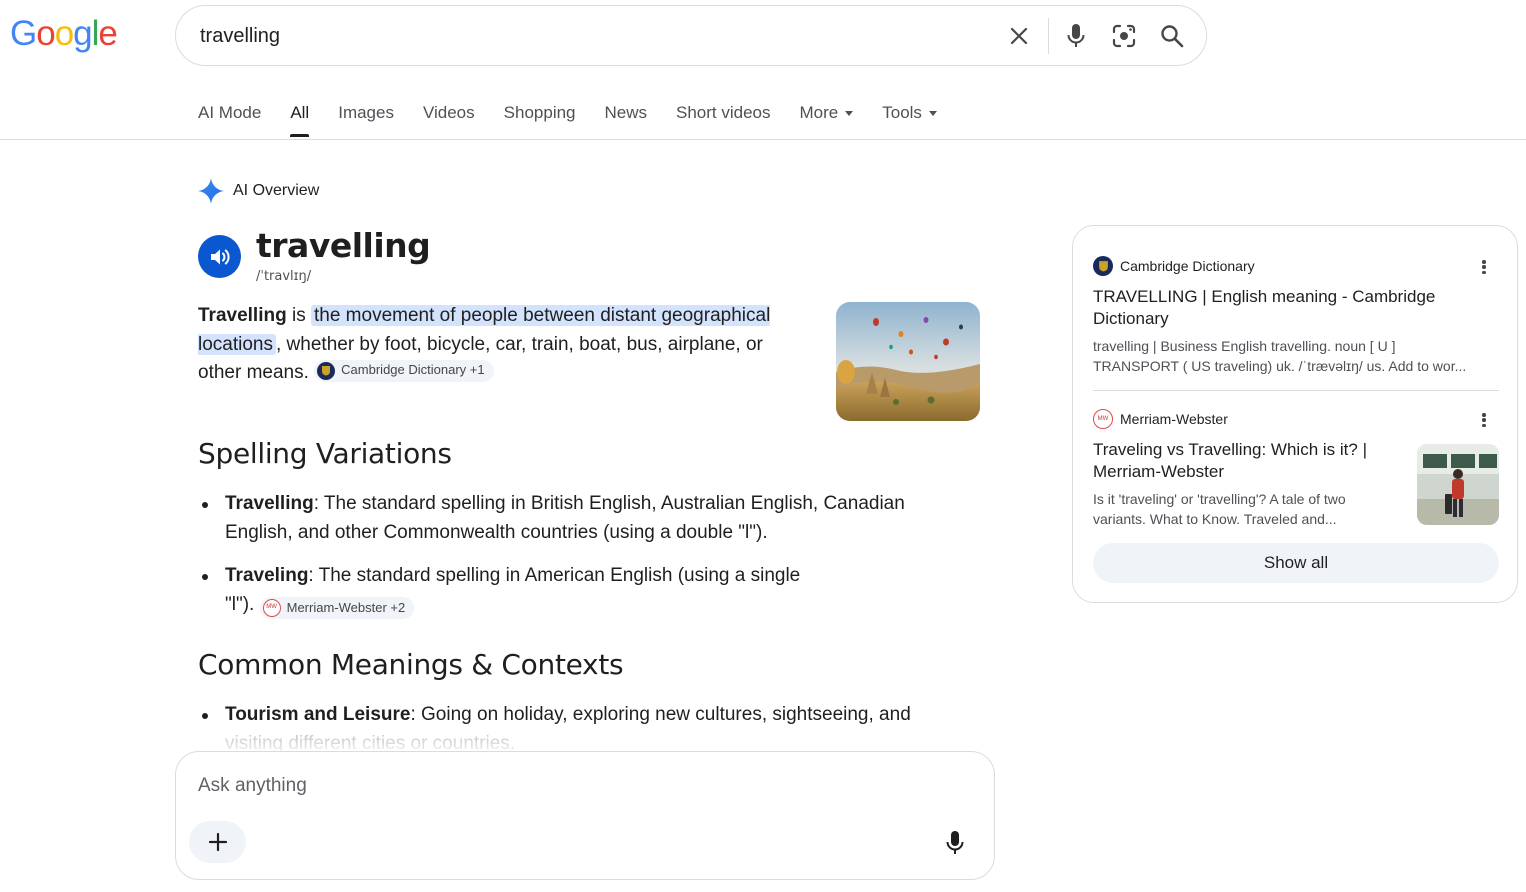  Describe the element at coordinates (1174, 419) in the screenshot. I see `source-site: Merriam-Webster` at that location.